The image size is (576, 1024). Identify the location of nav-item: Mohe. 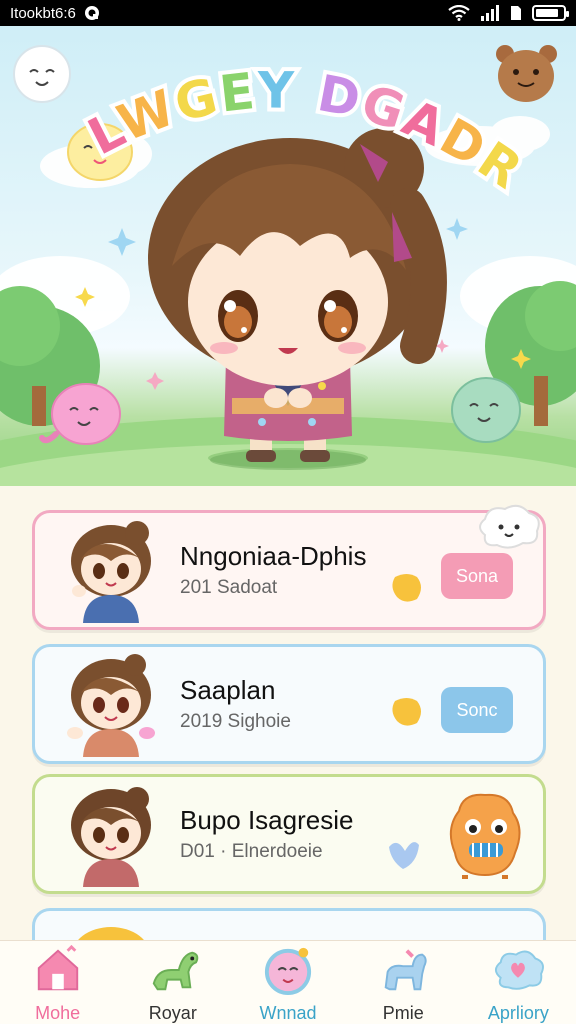
(57, 982).